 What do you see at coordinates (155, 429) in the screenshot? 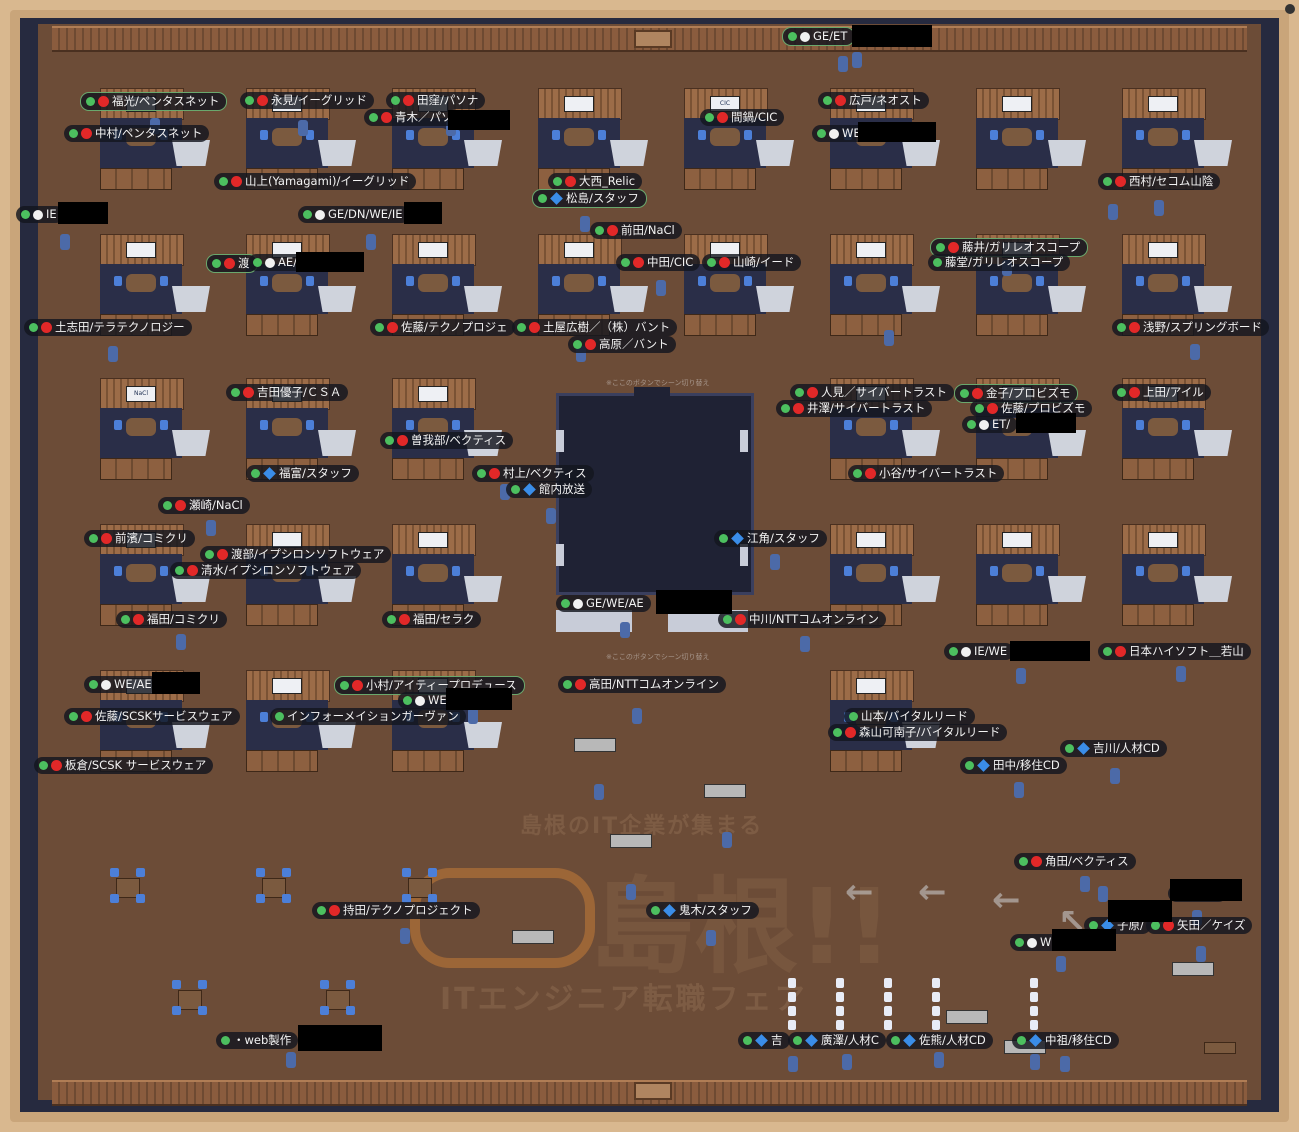
I see `booth: NaCl` at bounding box center [155, 429].